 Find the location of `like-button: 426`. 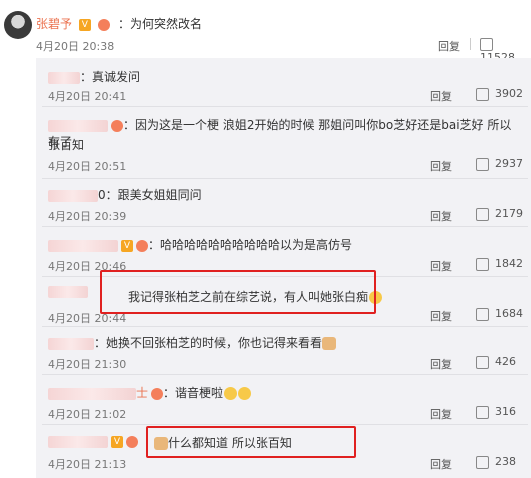

like-button: 426 is located at coordinates (496, 362).